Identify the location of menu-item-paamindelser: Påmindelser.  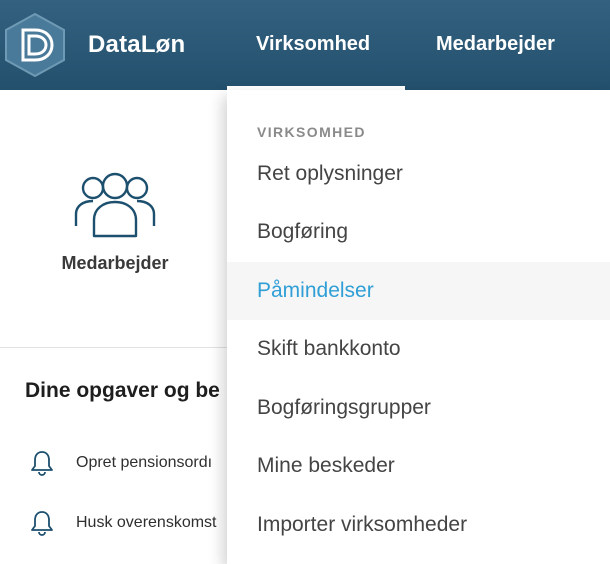
(418, 291).